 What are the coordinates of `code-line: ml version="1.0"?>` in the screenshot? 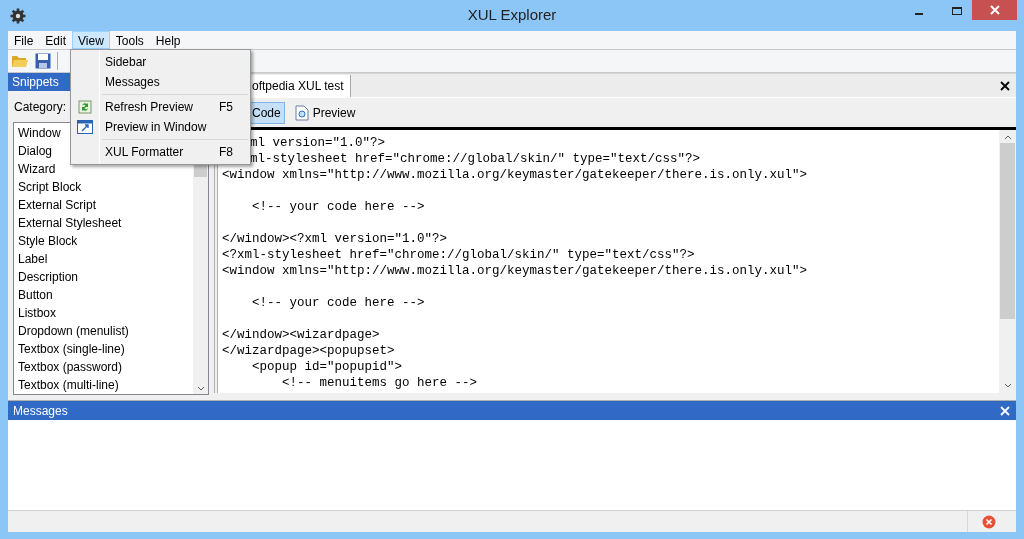 It's located at (318, 143).